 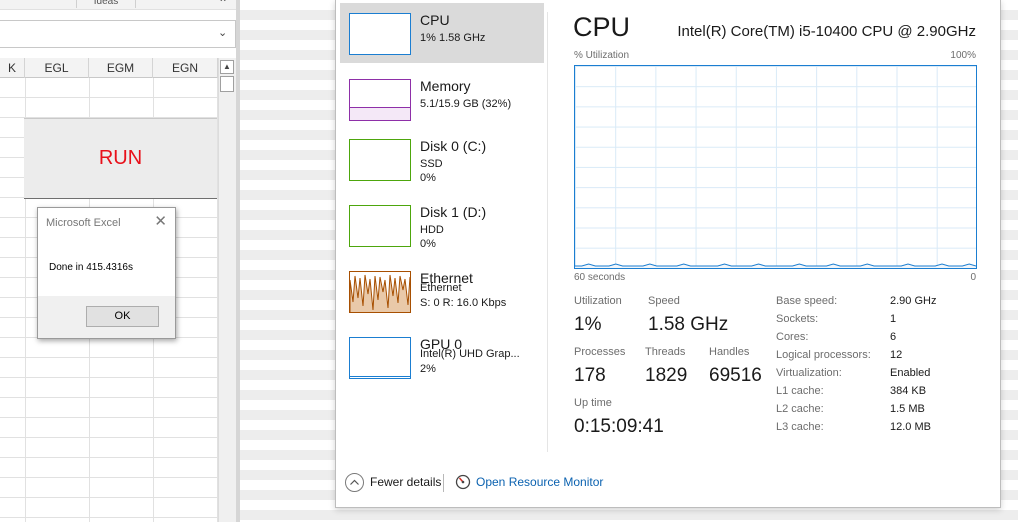 I want to click on memory-thumbnail-graph, so click(x=380, y=100).